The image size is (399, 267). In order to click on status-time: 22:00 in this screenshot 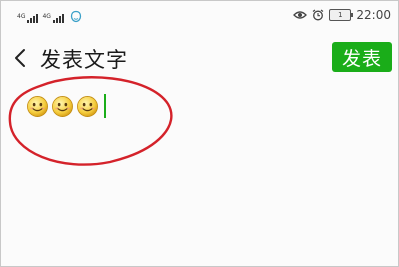, I will do `click(373, 15)`.